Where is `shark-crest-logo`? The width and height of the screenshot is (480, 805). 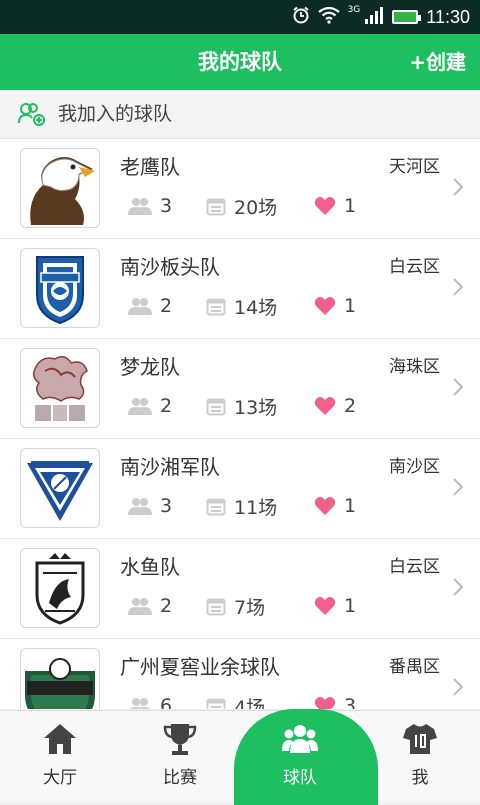
shark-crest-logo is located at coordinates (60, 588).